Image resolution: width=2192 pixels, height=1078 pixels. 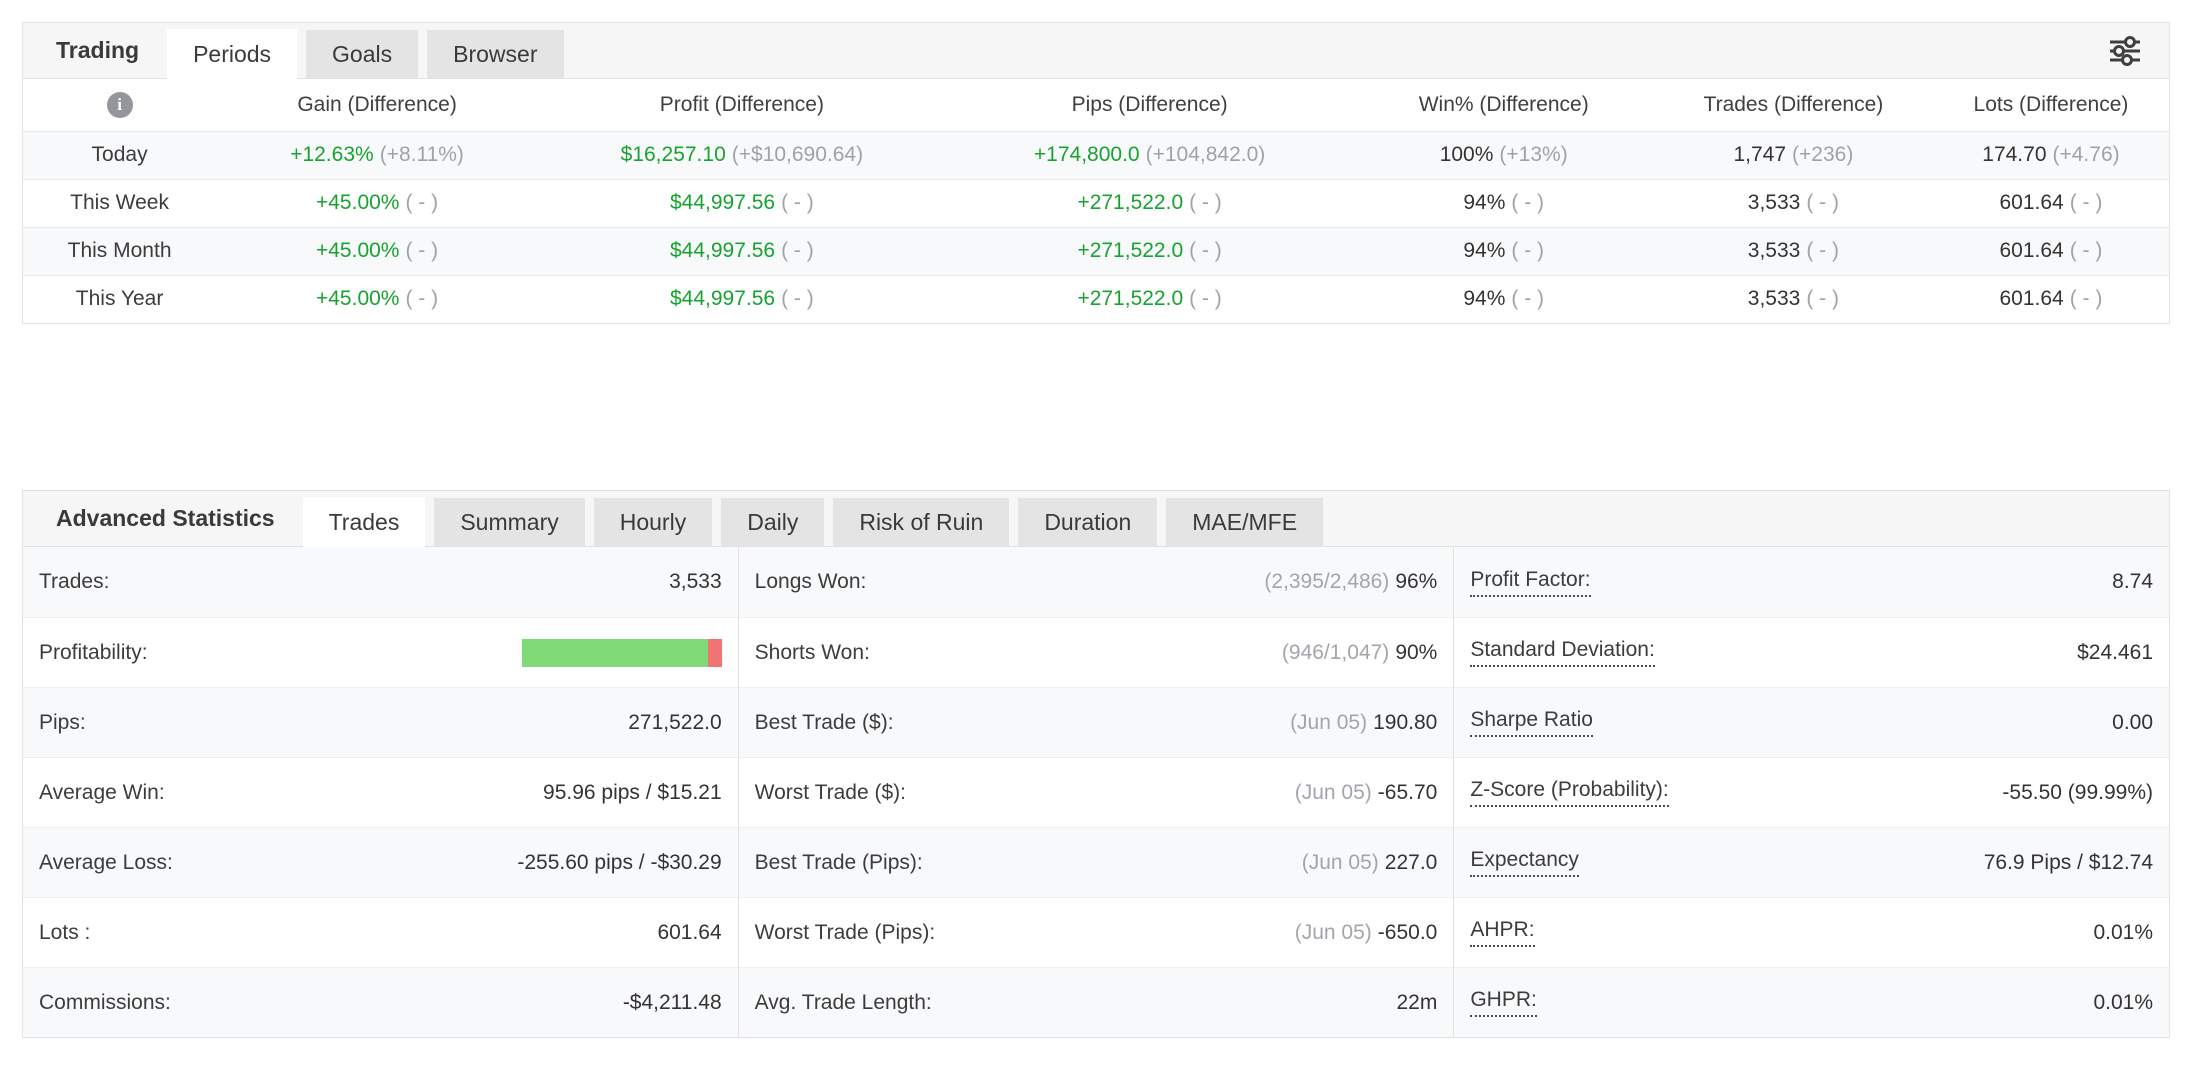 I want to click on stat-value-main: -65.70, so click(x=1407, y=792).